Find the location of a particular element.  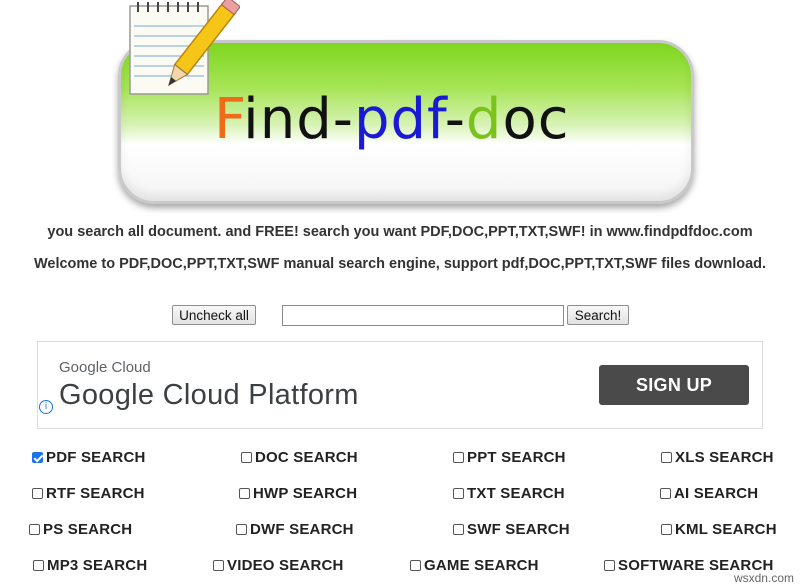

option-label: PPT SEARCH is located at coordinates (516, 457).